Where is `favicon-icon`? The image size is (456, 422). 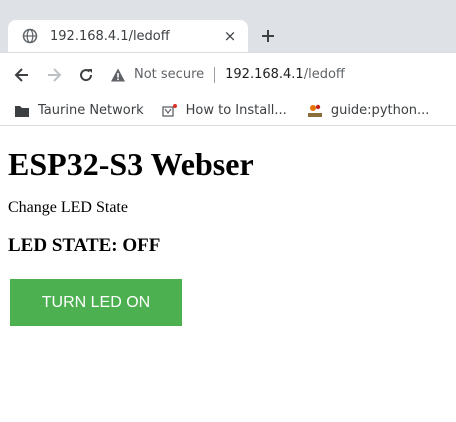
favicon-icon is located at coordinates (169, 111).